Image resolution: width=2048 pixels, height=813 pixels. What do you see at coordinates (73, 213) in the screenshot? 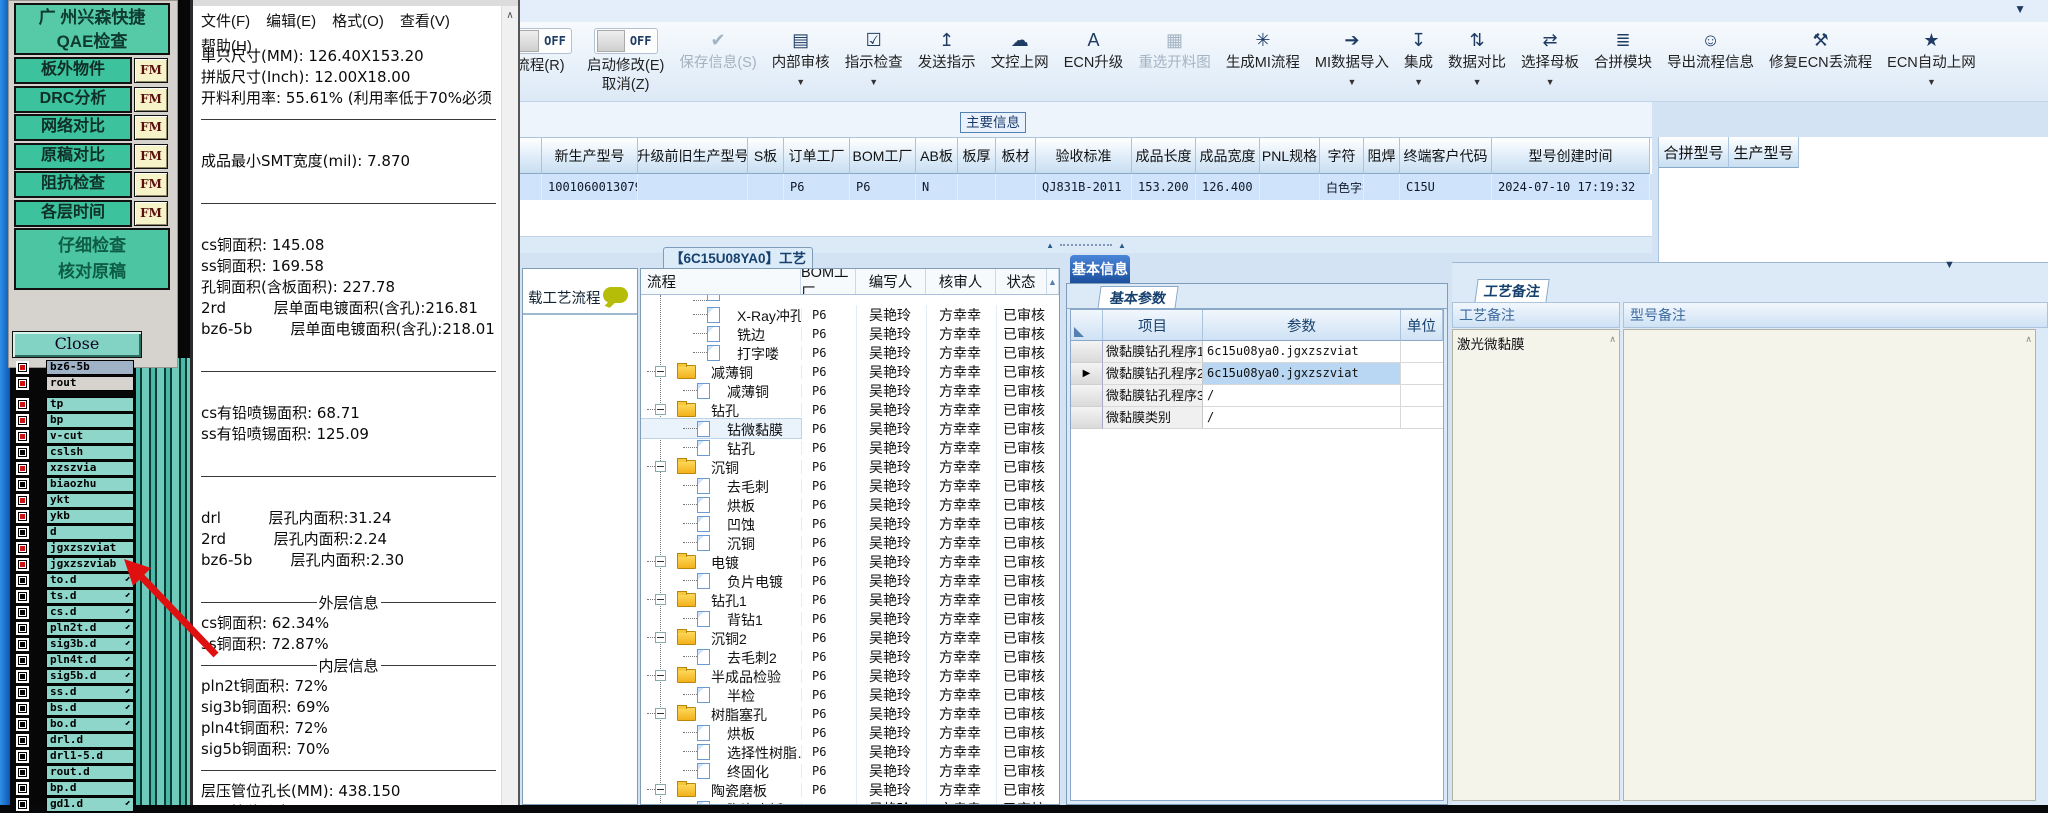
I see `qae-button-6: 各层时间` at bounding box center [73, 213].